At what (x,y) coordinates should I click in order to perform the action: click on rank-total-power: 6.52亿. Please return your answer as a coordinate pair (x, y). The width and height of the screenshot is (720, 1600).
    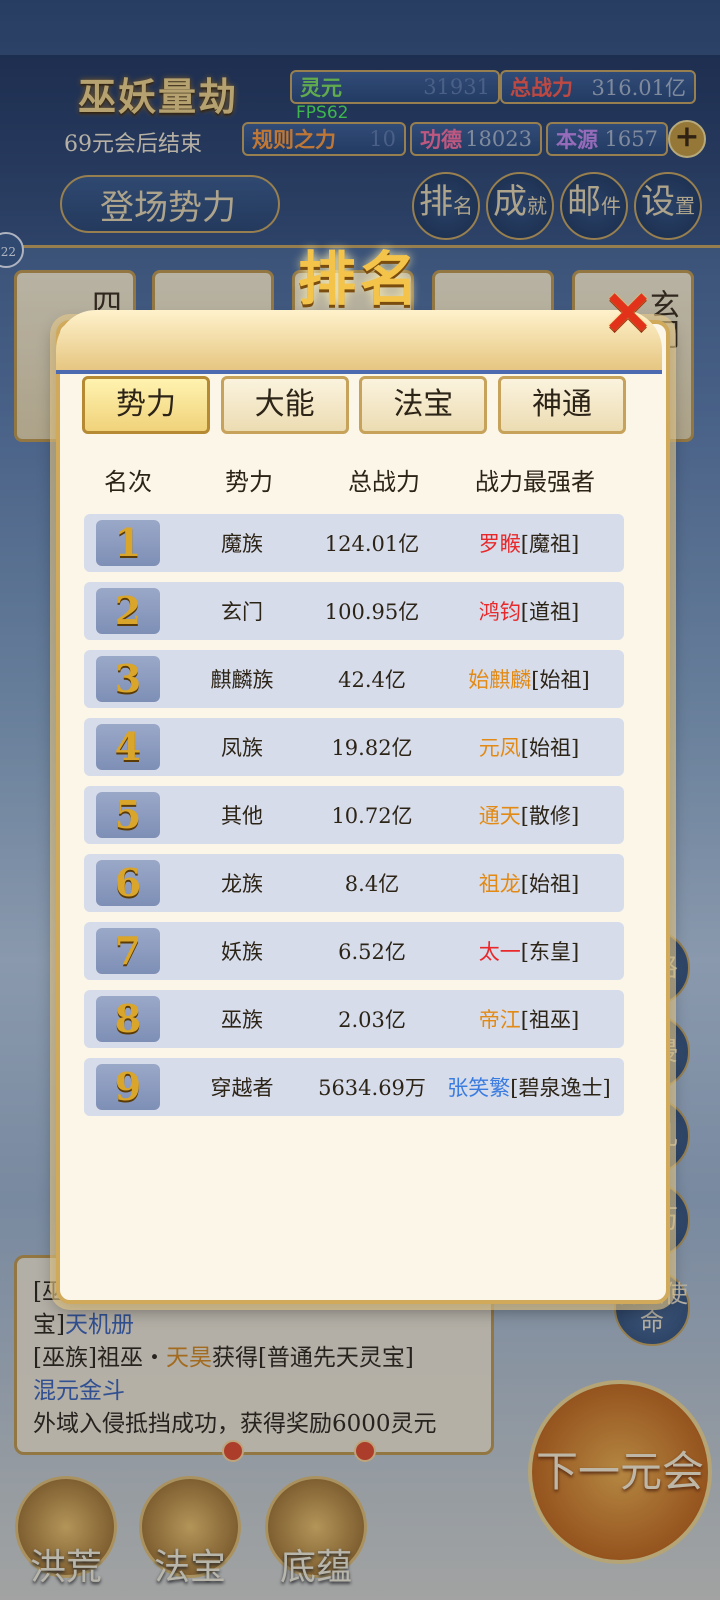
    Looking at the image, I should click on (372, 952).